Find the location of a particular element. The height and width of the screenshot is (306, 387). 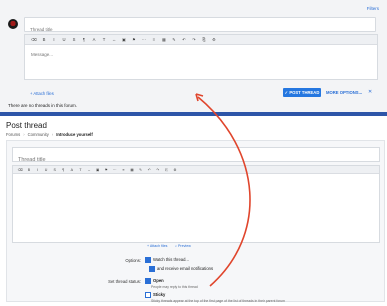

open-checkbox is located at coordinates (148, 281).